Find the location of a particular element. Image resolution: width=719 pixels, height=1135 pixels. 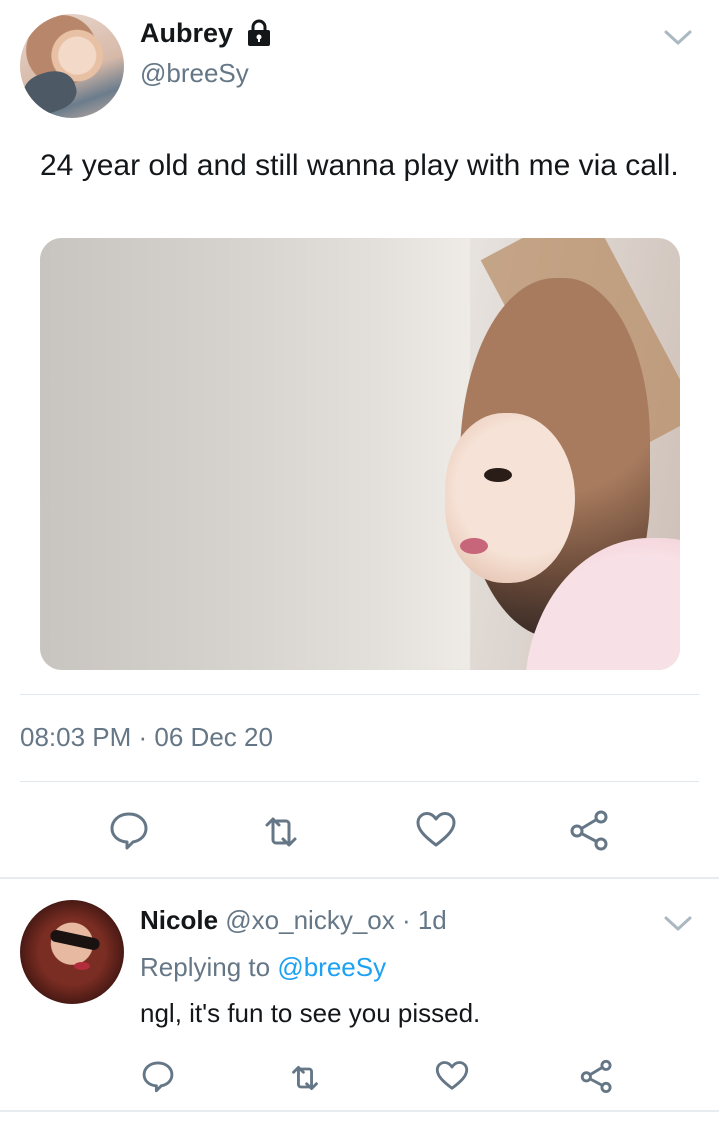

reply-author-avatar is located at coordinates (72, 952).